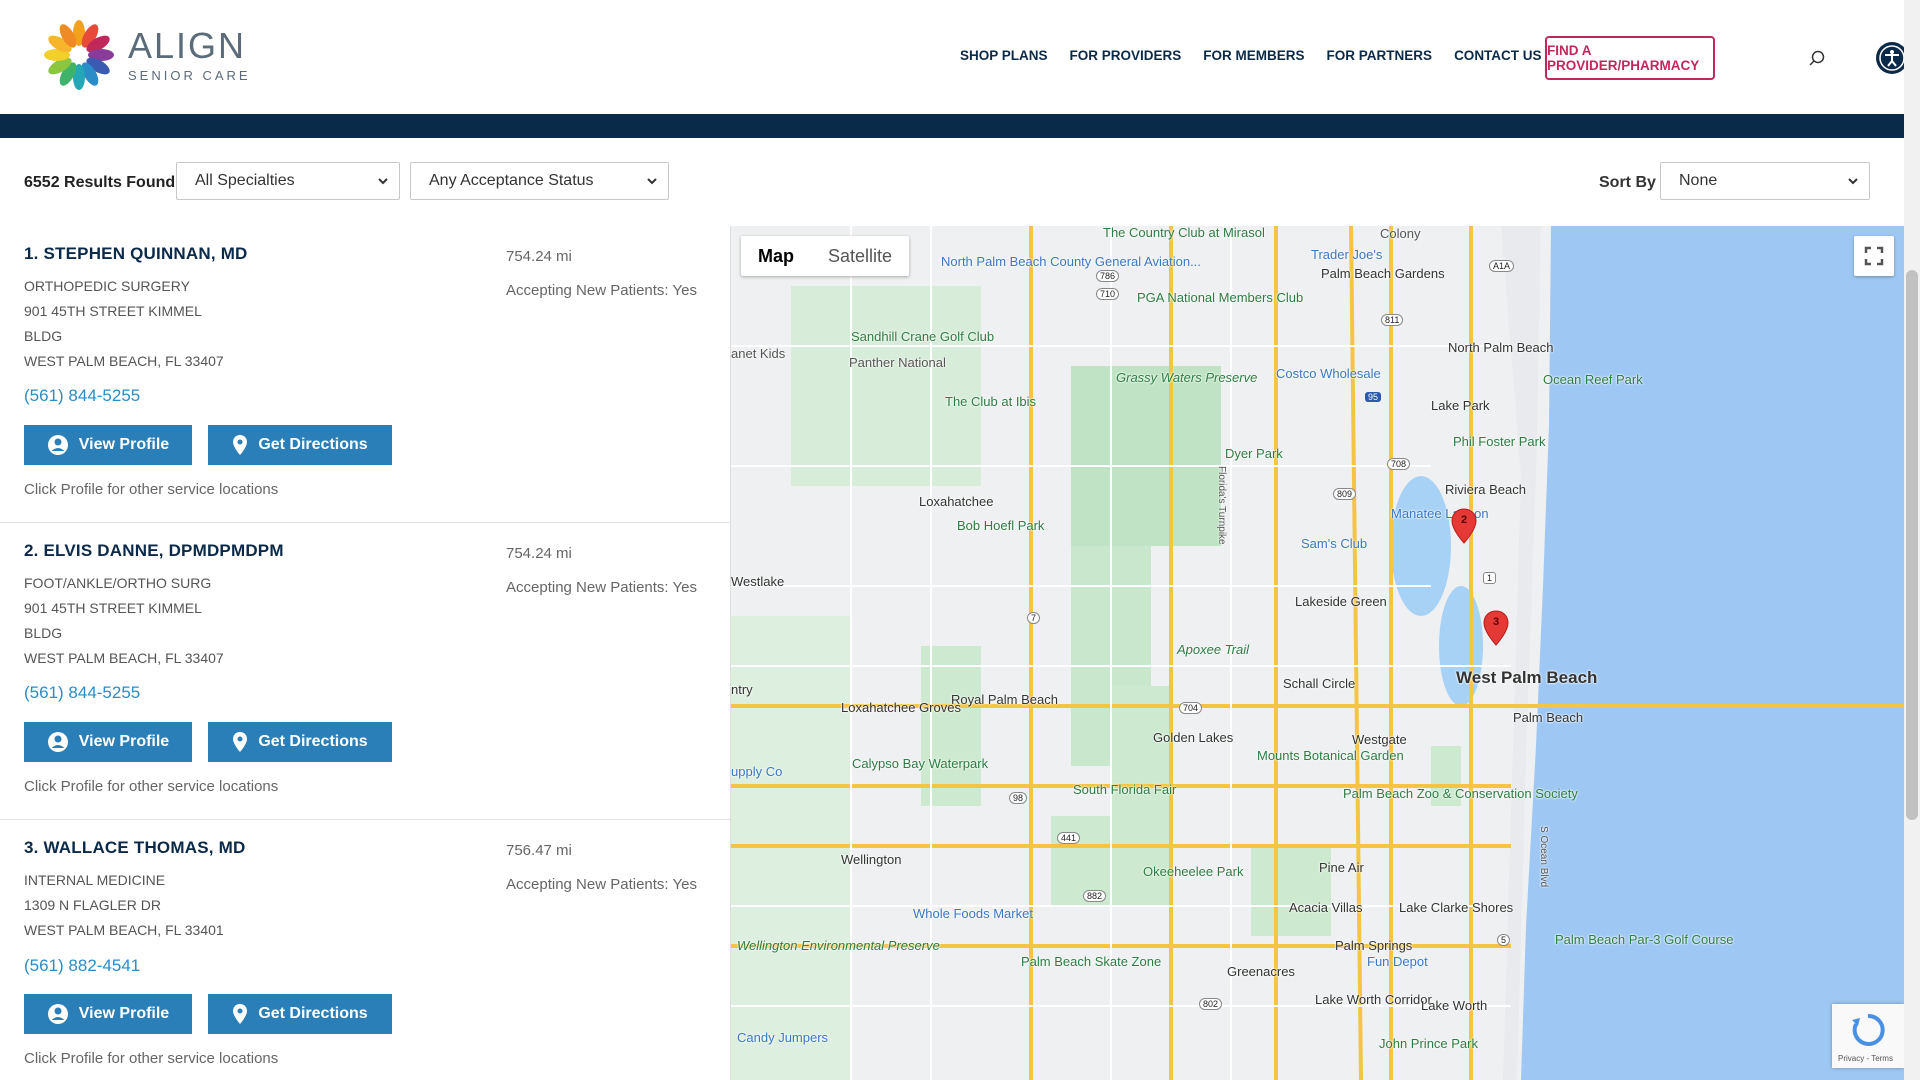 This screenshot has height=1080, width=1920. Describe the element at coordinates (539, 181) in the screenshot. I see `acceptance-select: Any Acceptance Status` at that location.